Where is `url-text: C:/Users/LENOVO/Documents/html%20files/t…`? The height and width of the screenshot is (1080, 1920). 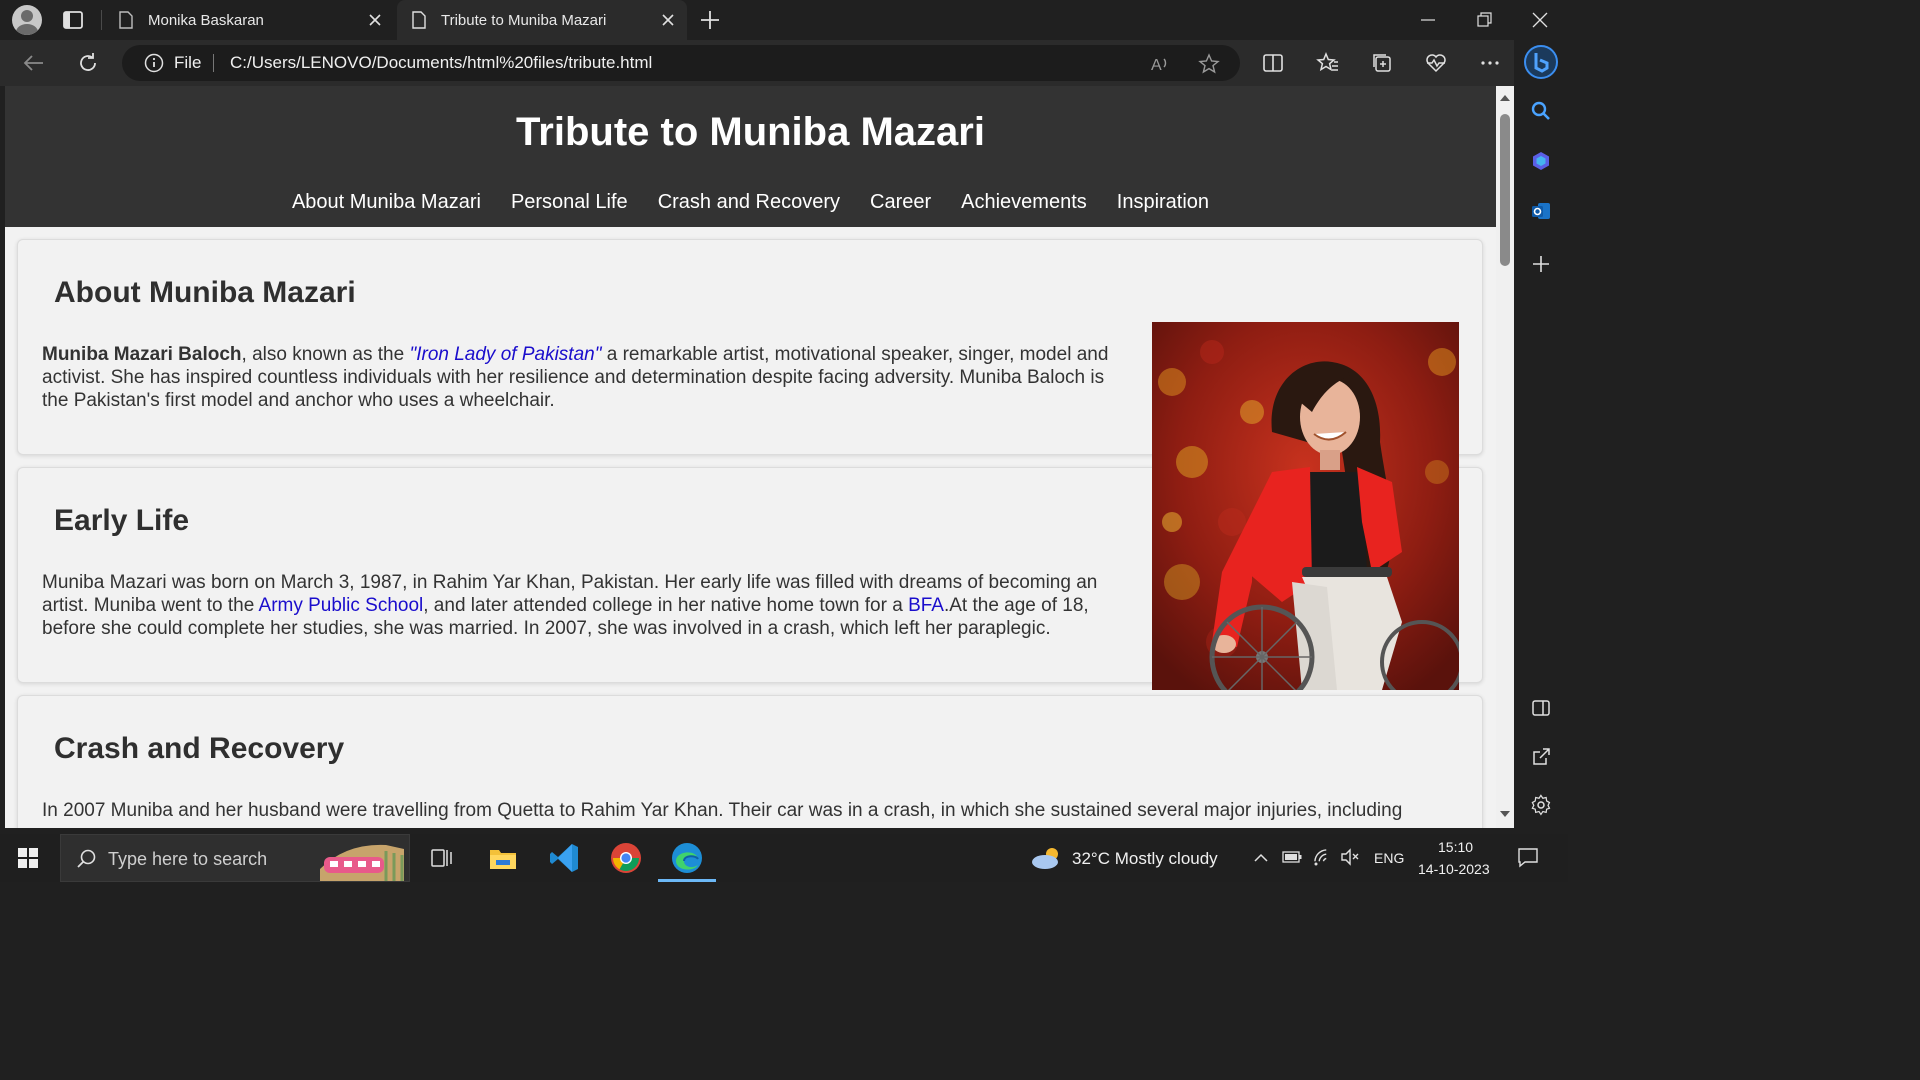
url-text: C:/Users/LENOVO/Documents/html%20files/t… is located at coordinates (441, 63).